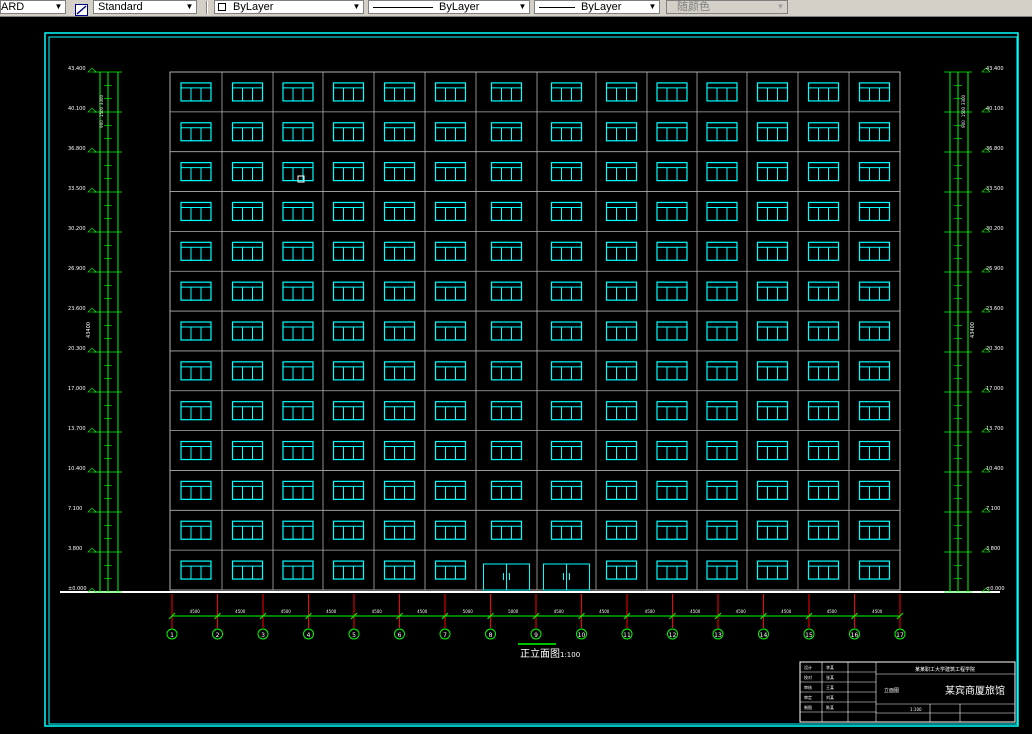 The height and width of the screenshot is (734, 1032). I want to click on axis-label: 5, so click(354, 635).